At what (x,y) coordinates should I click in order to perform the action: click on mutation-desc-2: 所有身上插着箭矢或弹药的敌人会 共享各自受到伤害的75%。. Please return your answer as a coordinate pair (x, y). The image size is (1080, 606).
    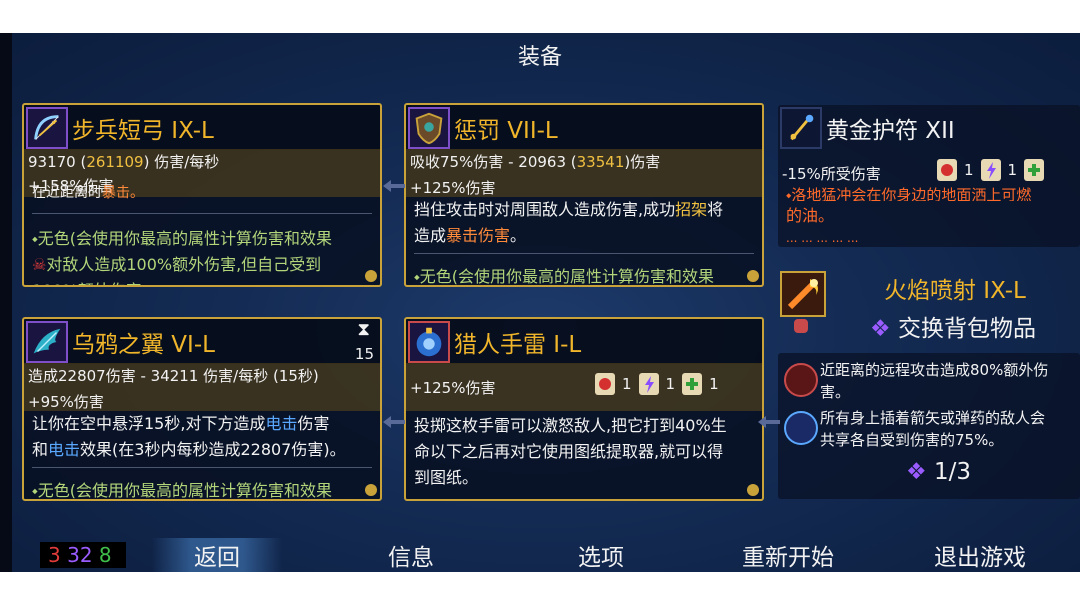
    Looking at the image, I should click on (933, 429).